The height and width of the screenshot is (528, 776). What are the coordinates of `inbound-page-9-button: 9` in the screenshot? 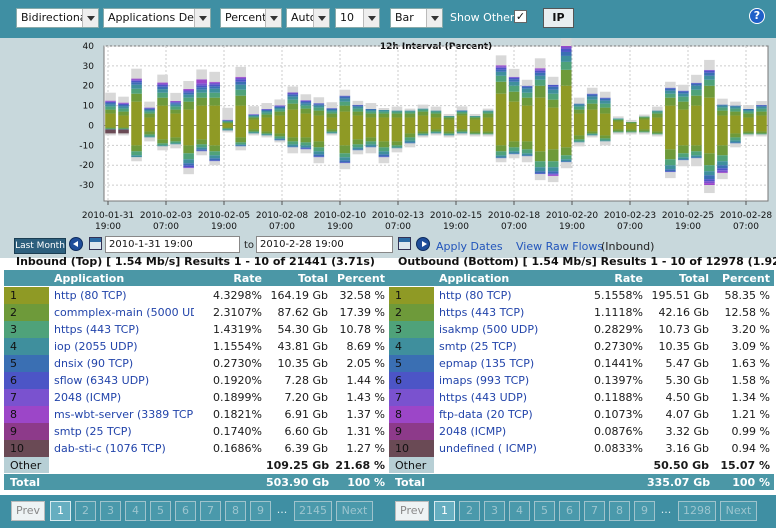 It's located at (260, 511).